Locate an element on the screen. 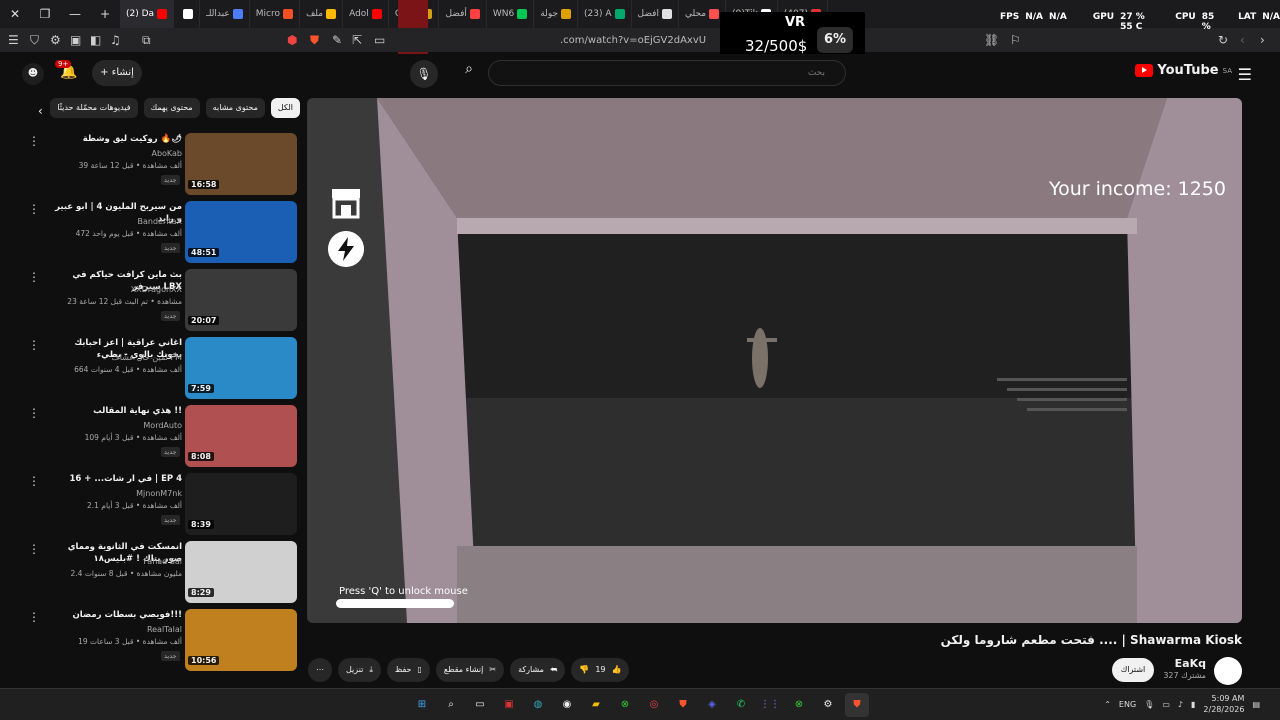 Image resolution: width=1280 pixels, height=720 pixels. brave-taskbar-icon: ⛊ is located at coordinates (683, 705).